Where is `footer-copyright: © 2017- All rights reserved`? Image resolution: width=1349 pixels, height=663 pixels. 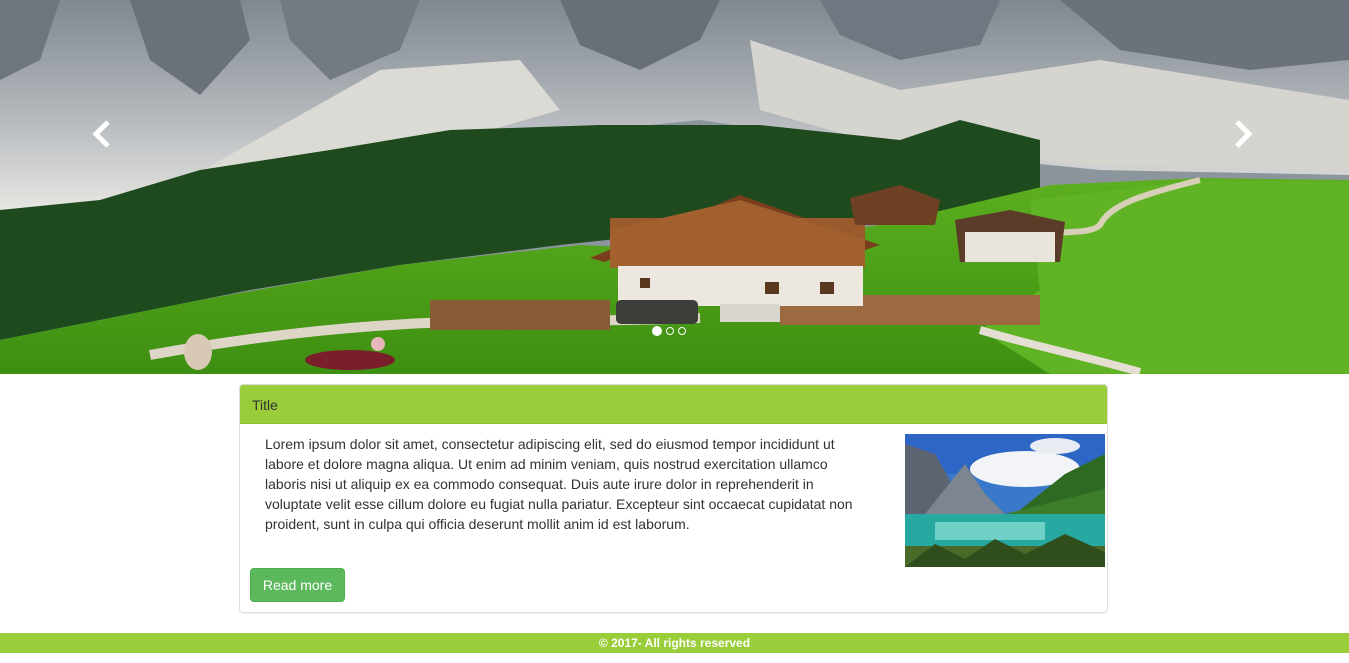
footer-copyright: © 2017- All rights reserved is located at coordinates (674, 643).